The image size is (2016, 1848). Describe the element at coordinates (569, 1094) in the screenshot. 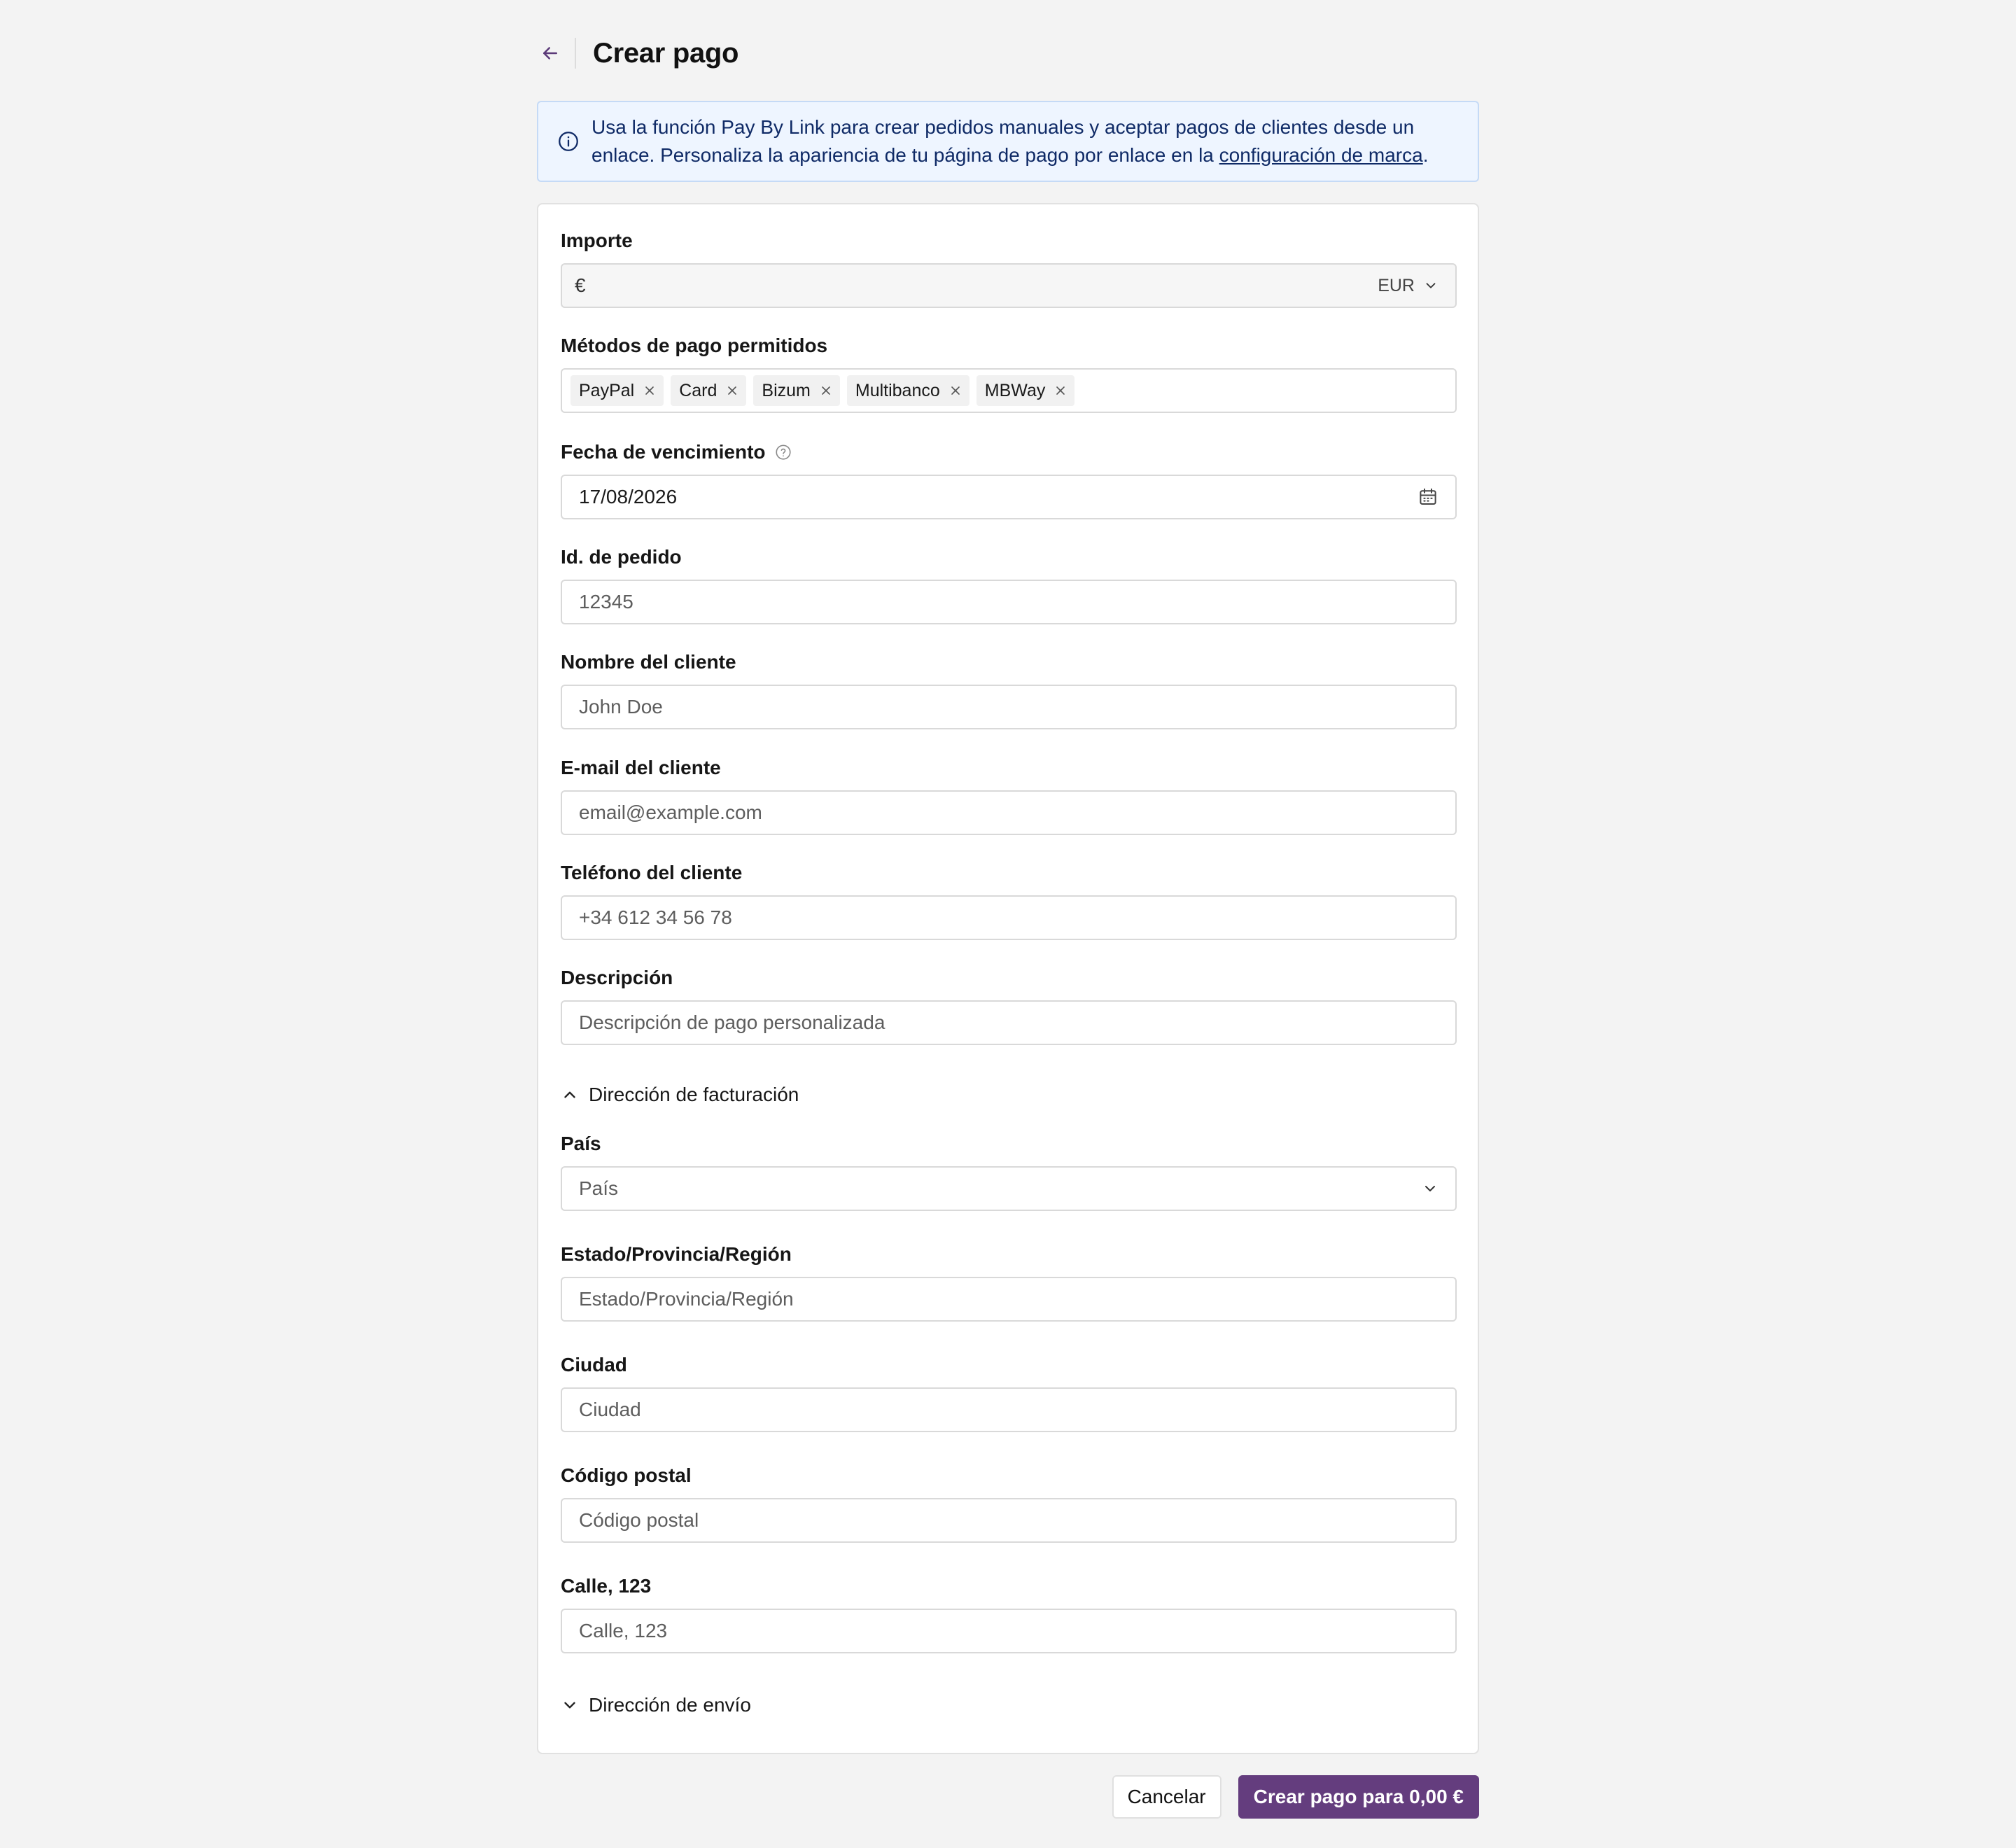

I see `chevron-up-icon` at that location.